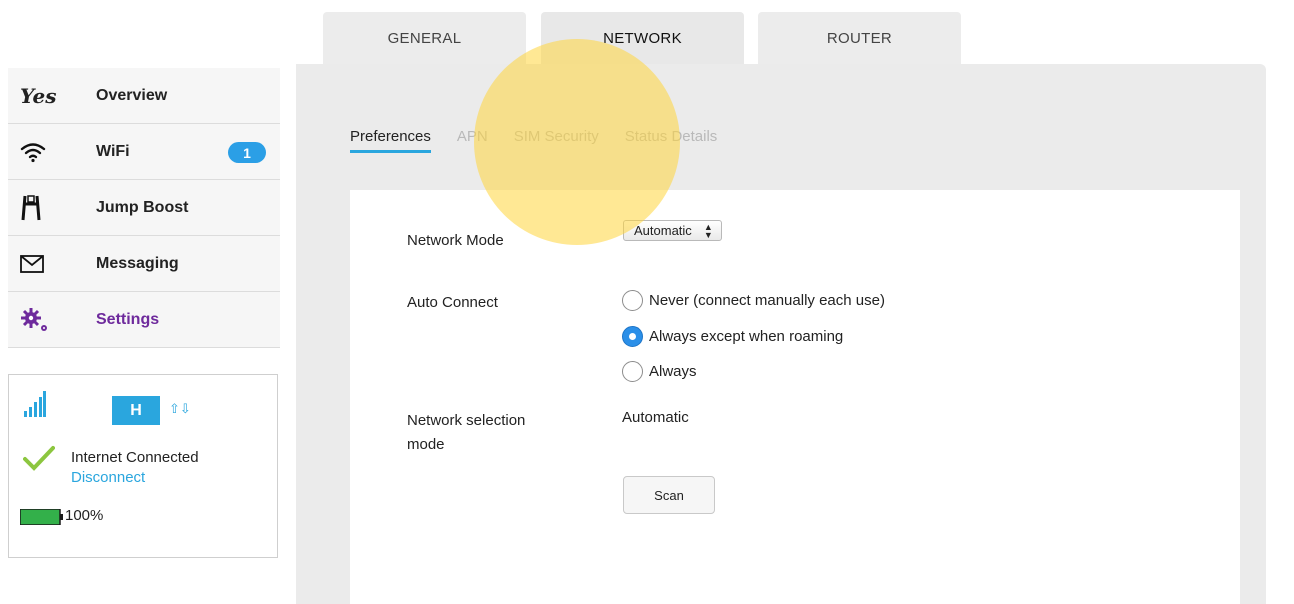 The image size is (1294, 604). I want to click on tab-router: ROUTER, so click(859, 38).